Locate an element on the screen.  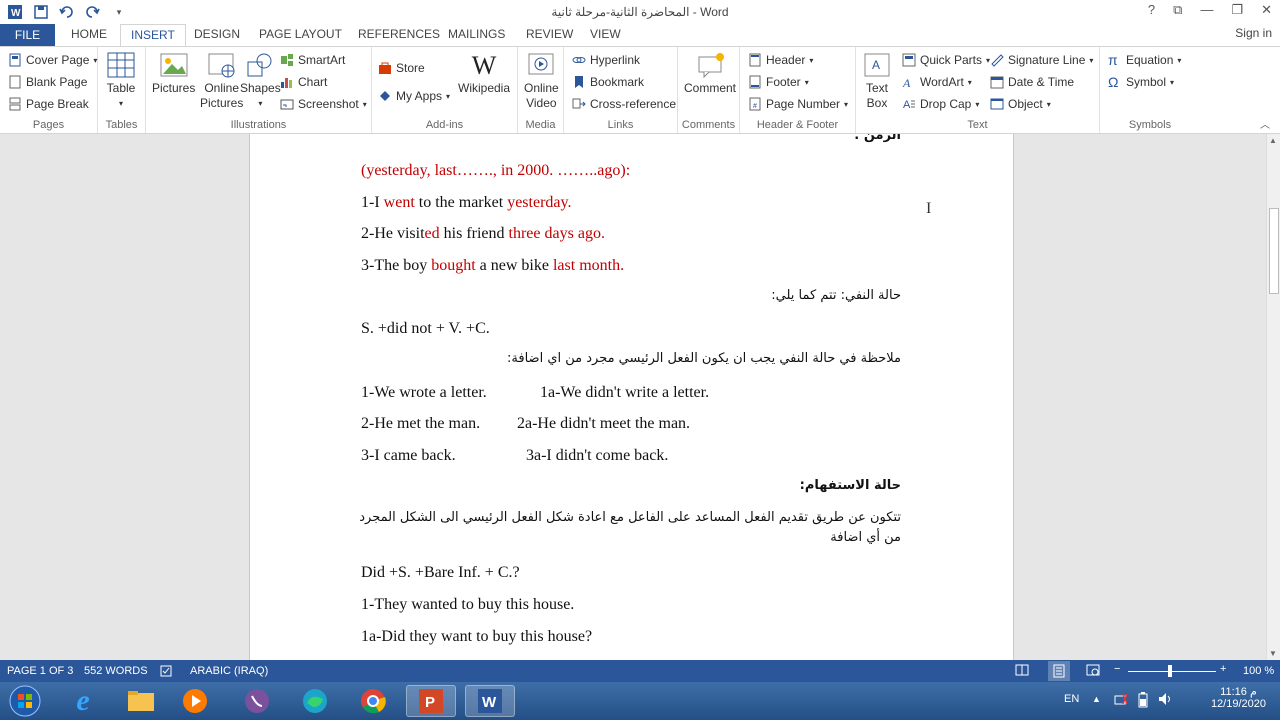
signature-line-button: Signature Line ▾ is located at coordinates (1041, 60).